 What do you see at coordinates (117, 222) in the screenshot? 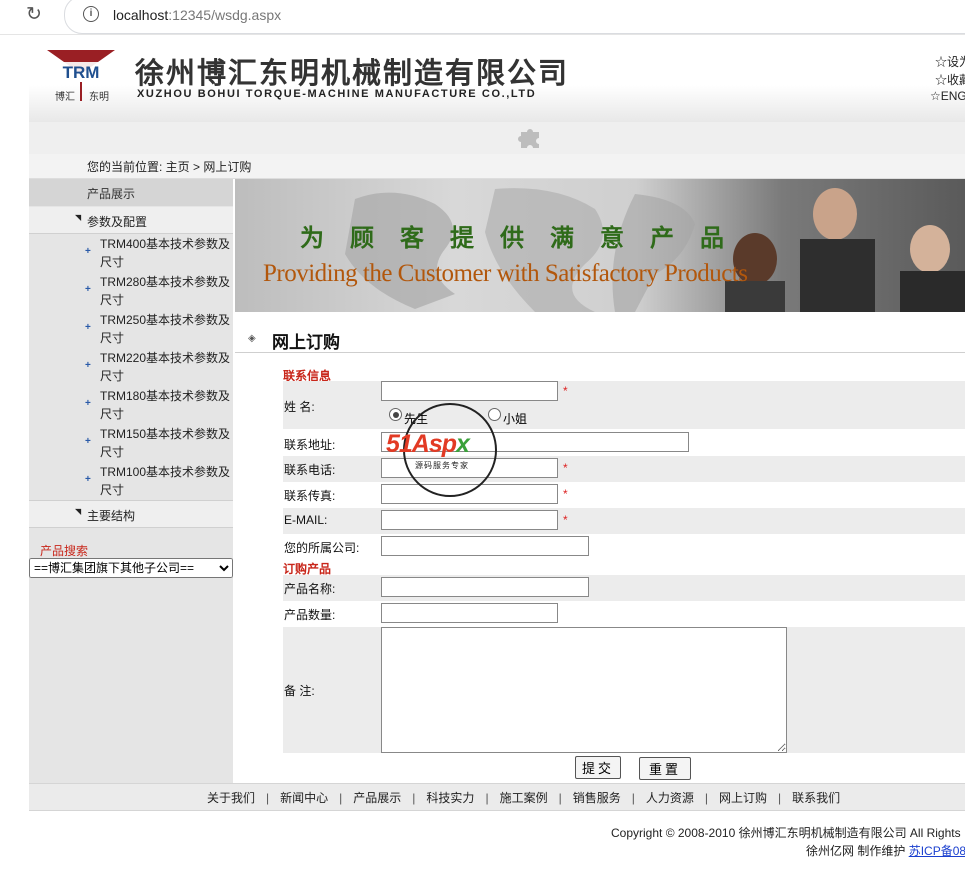
I see `sidebar-category-label: 参数及配置` at bounding box center [117, 222].